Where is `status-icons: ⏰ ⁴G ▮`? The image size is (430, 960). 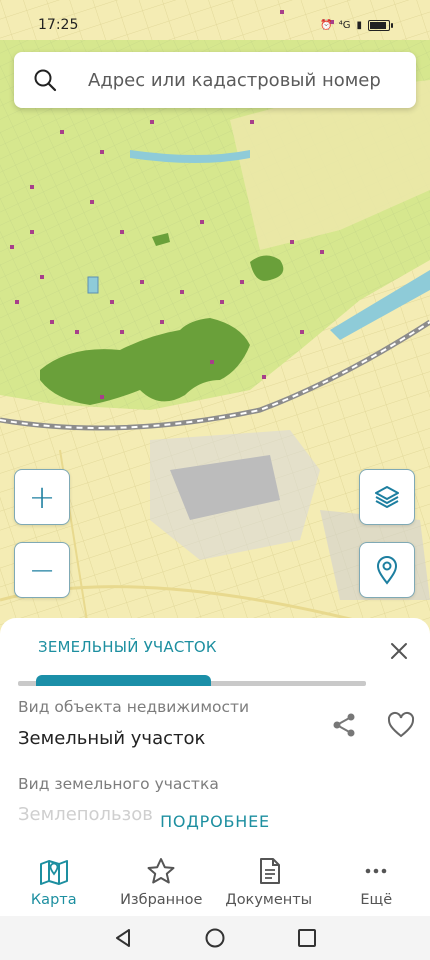 status-icons: ⏰ ⁴G ▮ is located at coordinates (356, 25).